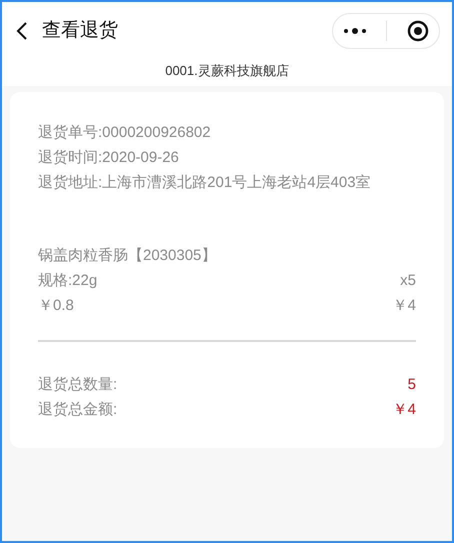  Describe the element at coordinates (108, 157) in the screenshot. I see `info-line: 退货时间:2020-09-26` at that location.